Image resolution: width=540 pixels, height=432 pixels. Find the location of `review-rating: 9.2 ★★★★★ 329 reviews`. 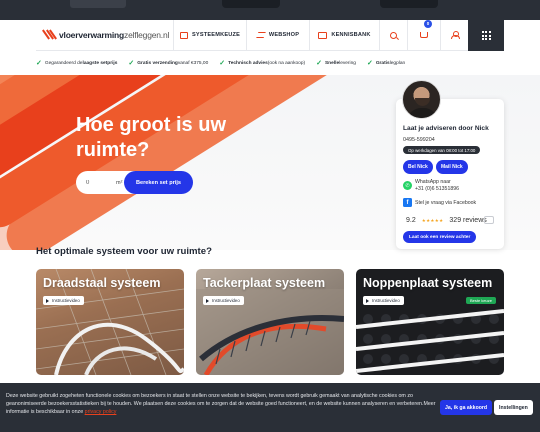

review-rating: 9.2 ★★★★★ 329 reviews is located at coordinates (446, 220).